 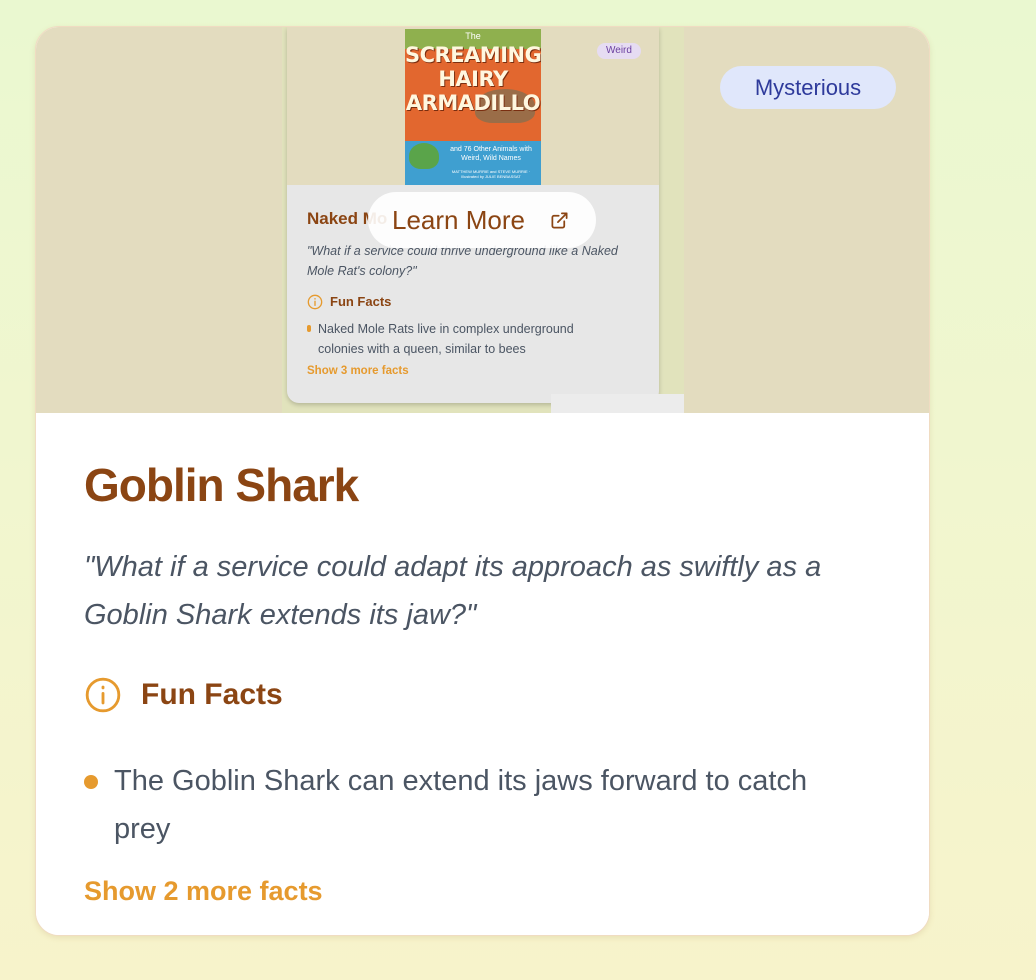 What do you see at coordinates (458, 220) in the screenshot?
I see `learn-more-label: Learn More` at bounding box center [458, 220].